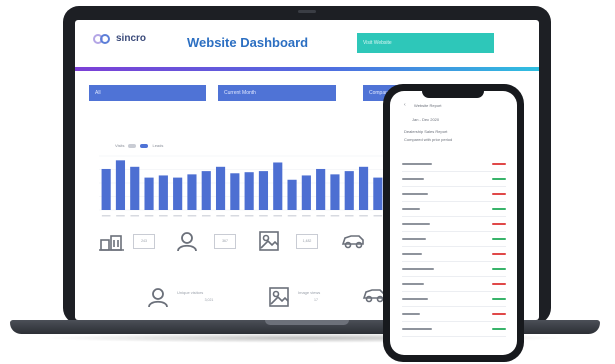 Image resolution: width=615 pixels, height=364 pixels. What do you see at coordinates (294, 297) in the screenshot?
I see `stat-image-views: Image views 17` at bounding box center [294, 297].